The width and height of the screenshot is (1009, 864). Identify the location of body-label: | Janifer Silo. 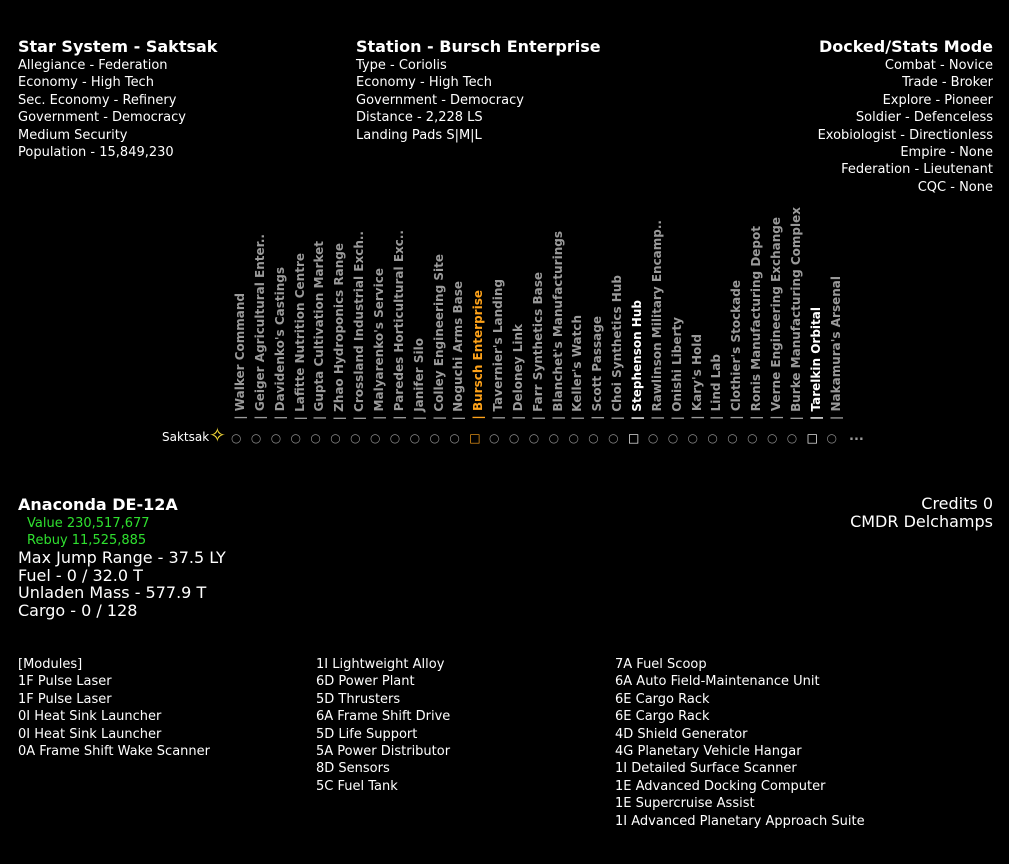
(418, 378).